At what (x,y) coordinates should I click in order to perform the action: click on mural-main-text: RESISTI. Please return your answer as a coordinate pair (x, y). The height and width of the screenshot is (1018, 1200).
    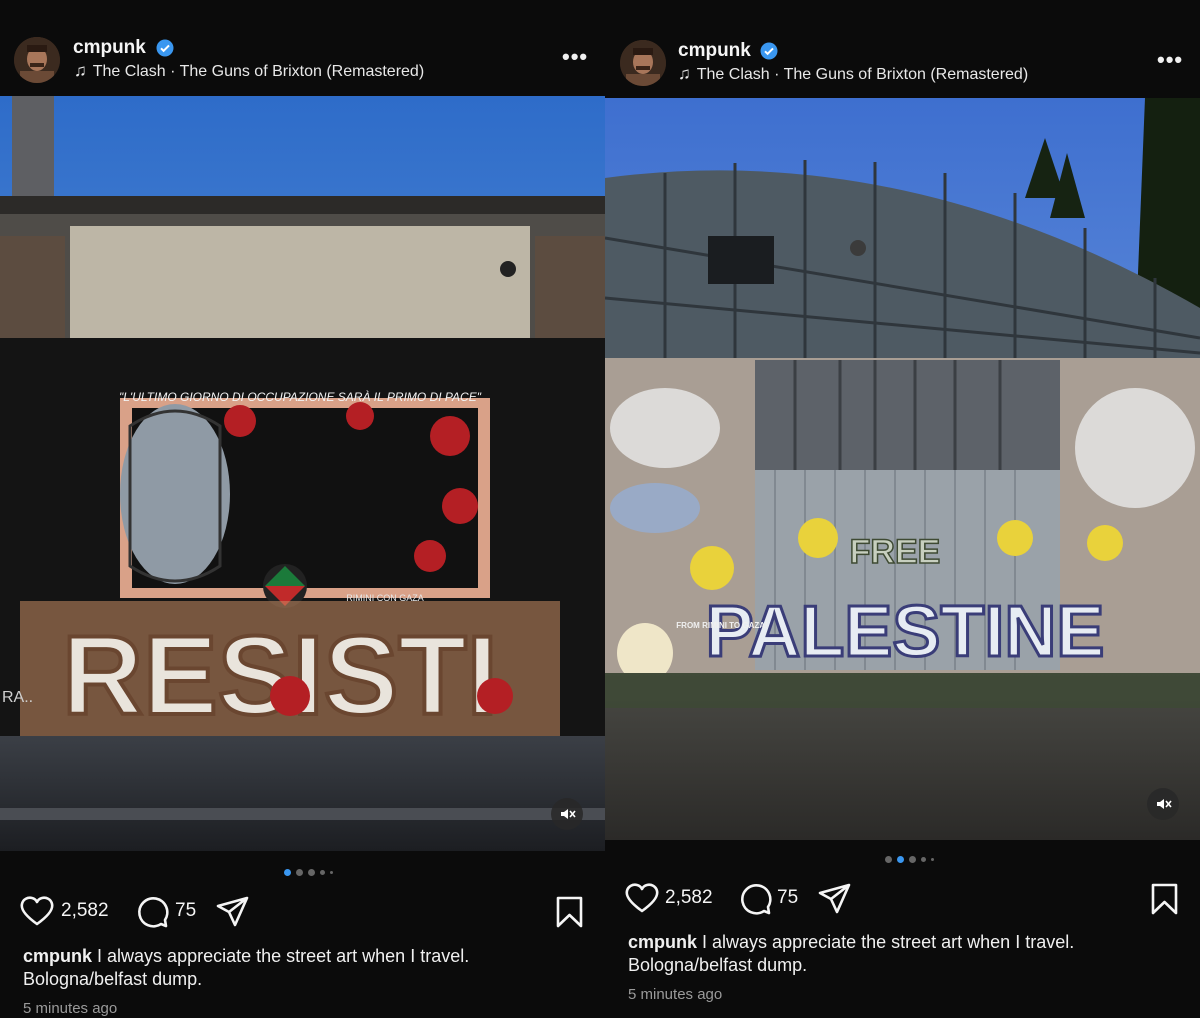
    Looking at the image, I should click on (280, 675).